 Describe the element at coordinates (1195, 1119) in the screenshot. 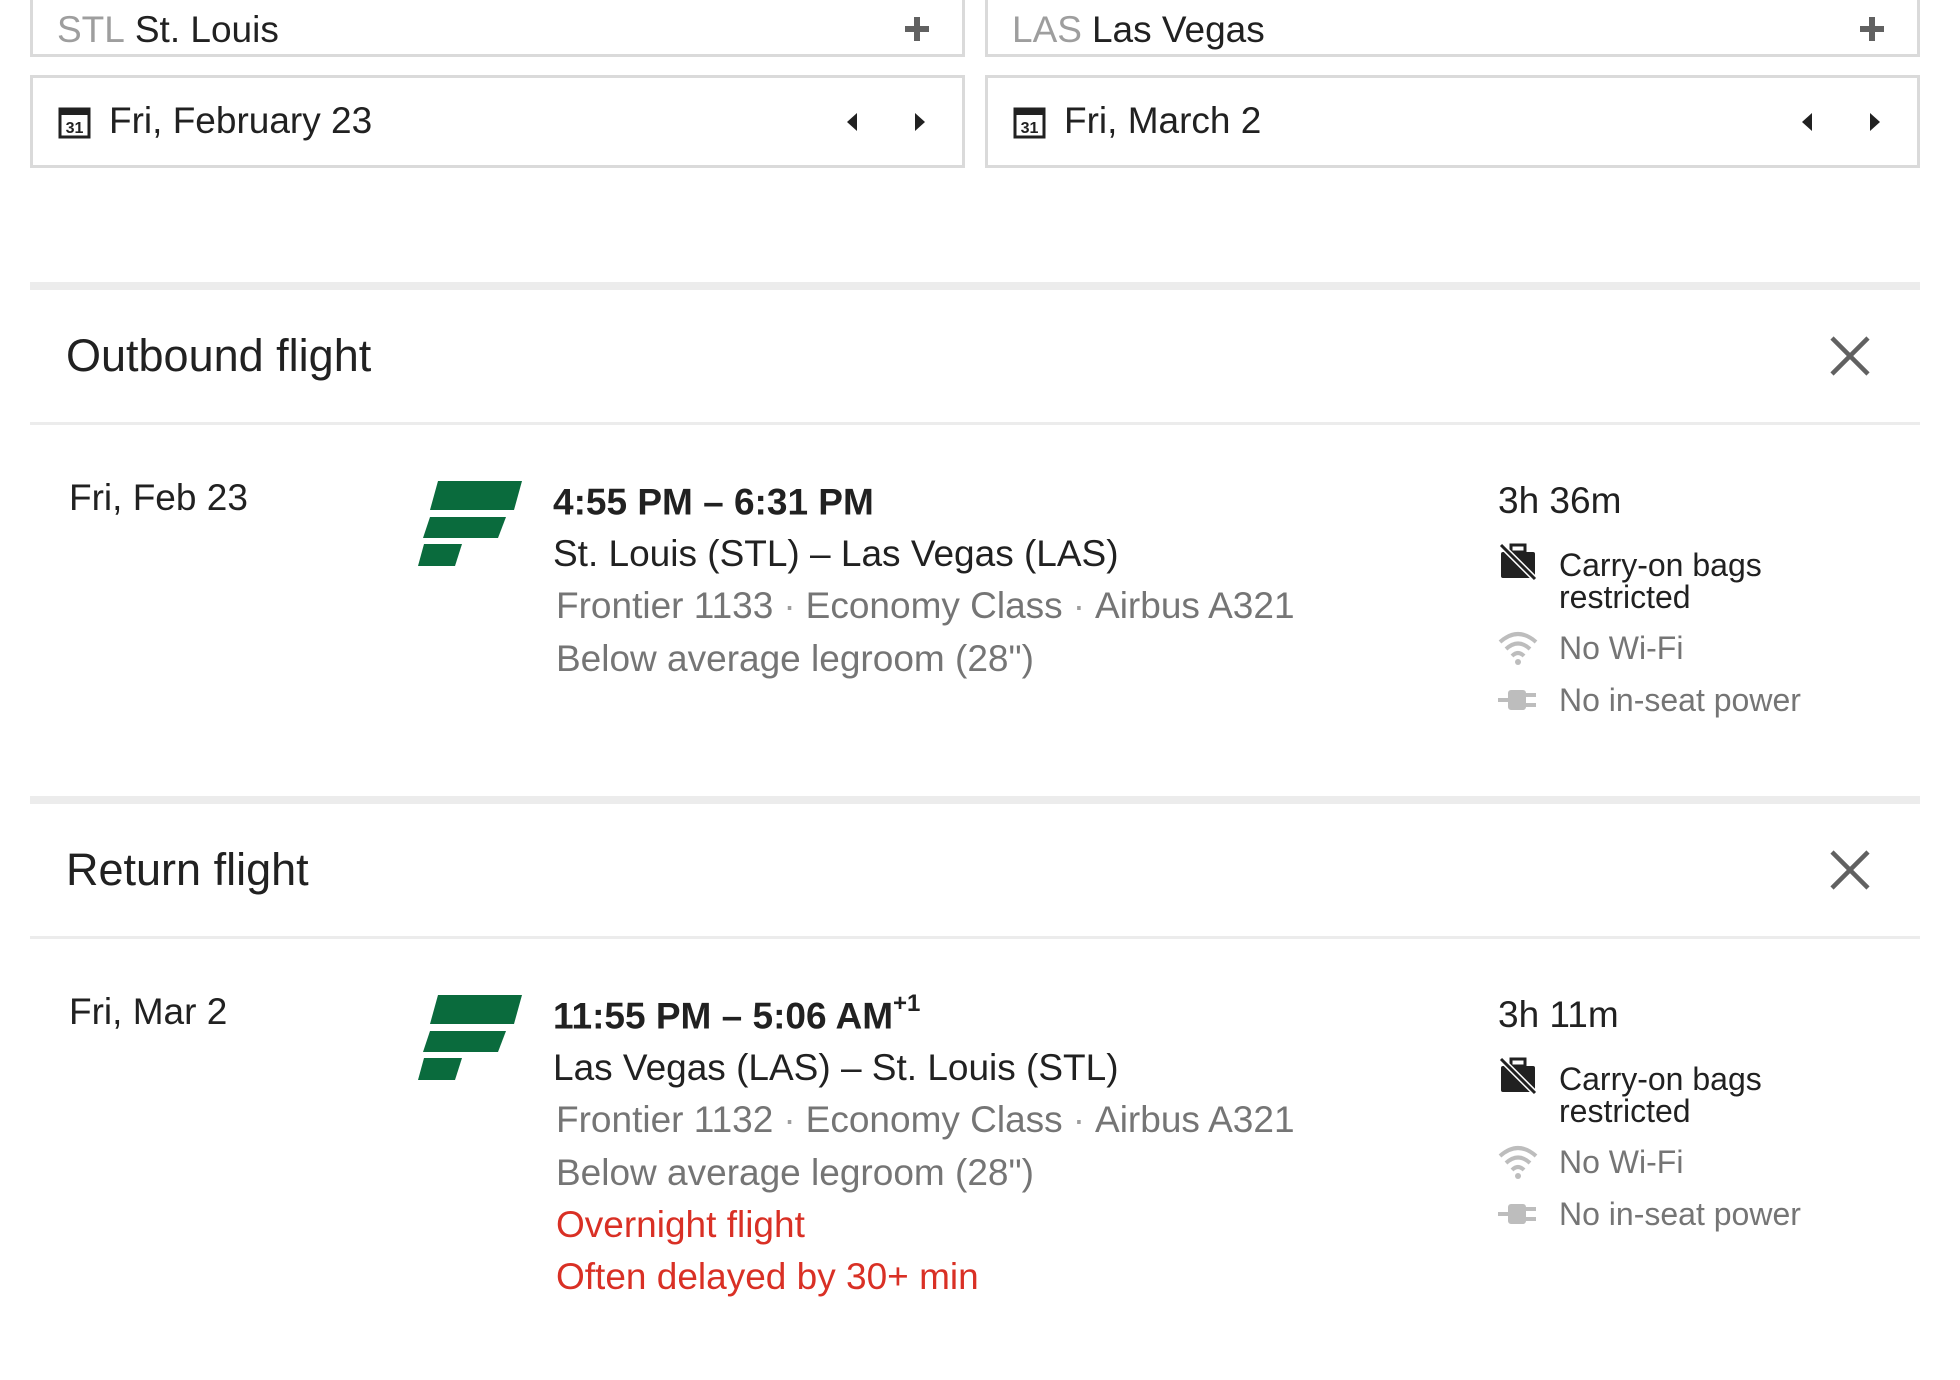

I see `return-aircraft: Airbus A321` at that location.